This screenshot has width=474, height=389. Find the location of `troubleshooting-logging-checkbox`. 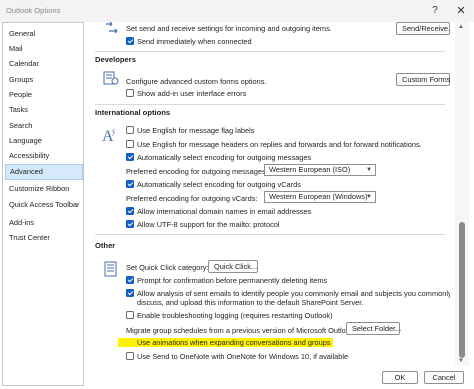

troubleshooting-logging-checkbox is located at coordinates (130, 315).